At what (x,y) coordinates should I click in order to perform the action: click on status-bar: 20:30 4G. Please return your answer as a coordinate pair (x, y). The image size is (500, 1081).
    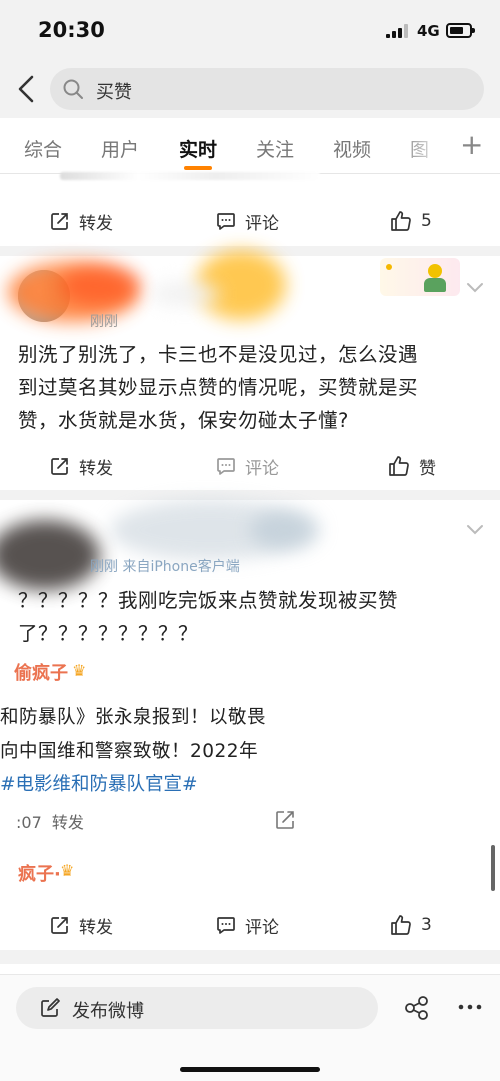
    Looking at the image, I should click on (250, 30).